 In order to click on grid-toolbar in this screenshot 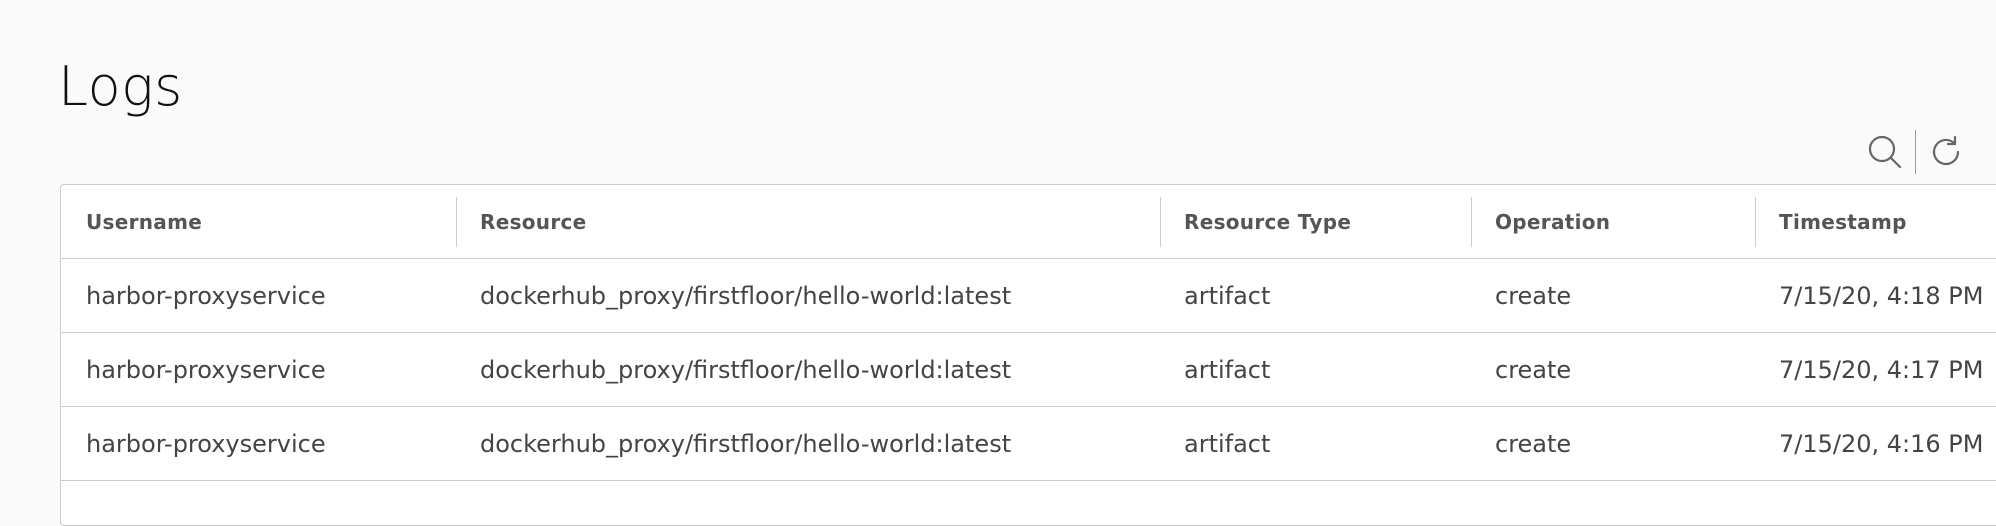, I will do `click(1915, 152)`.